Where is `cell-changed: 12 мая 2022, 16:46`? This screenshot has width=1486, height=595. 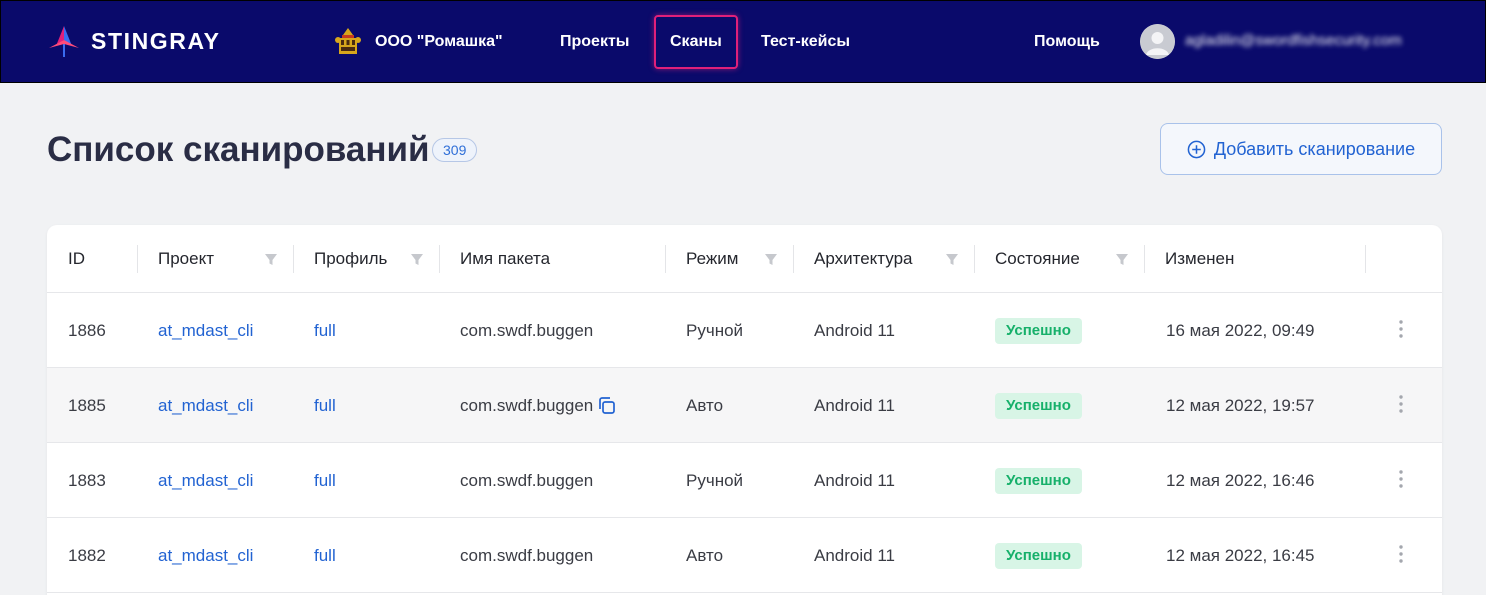 cell-changed: 12 мая 2022, 16:46 is located at coordinates (1240, 480).